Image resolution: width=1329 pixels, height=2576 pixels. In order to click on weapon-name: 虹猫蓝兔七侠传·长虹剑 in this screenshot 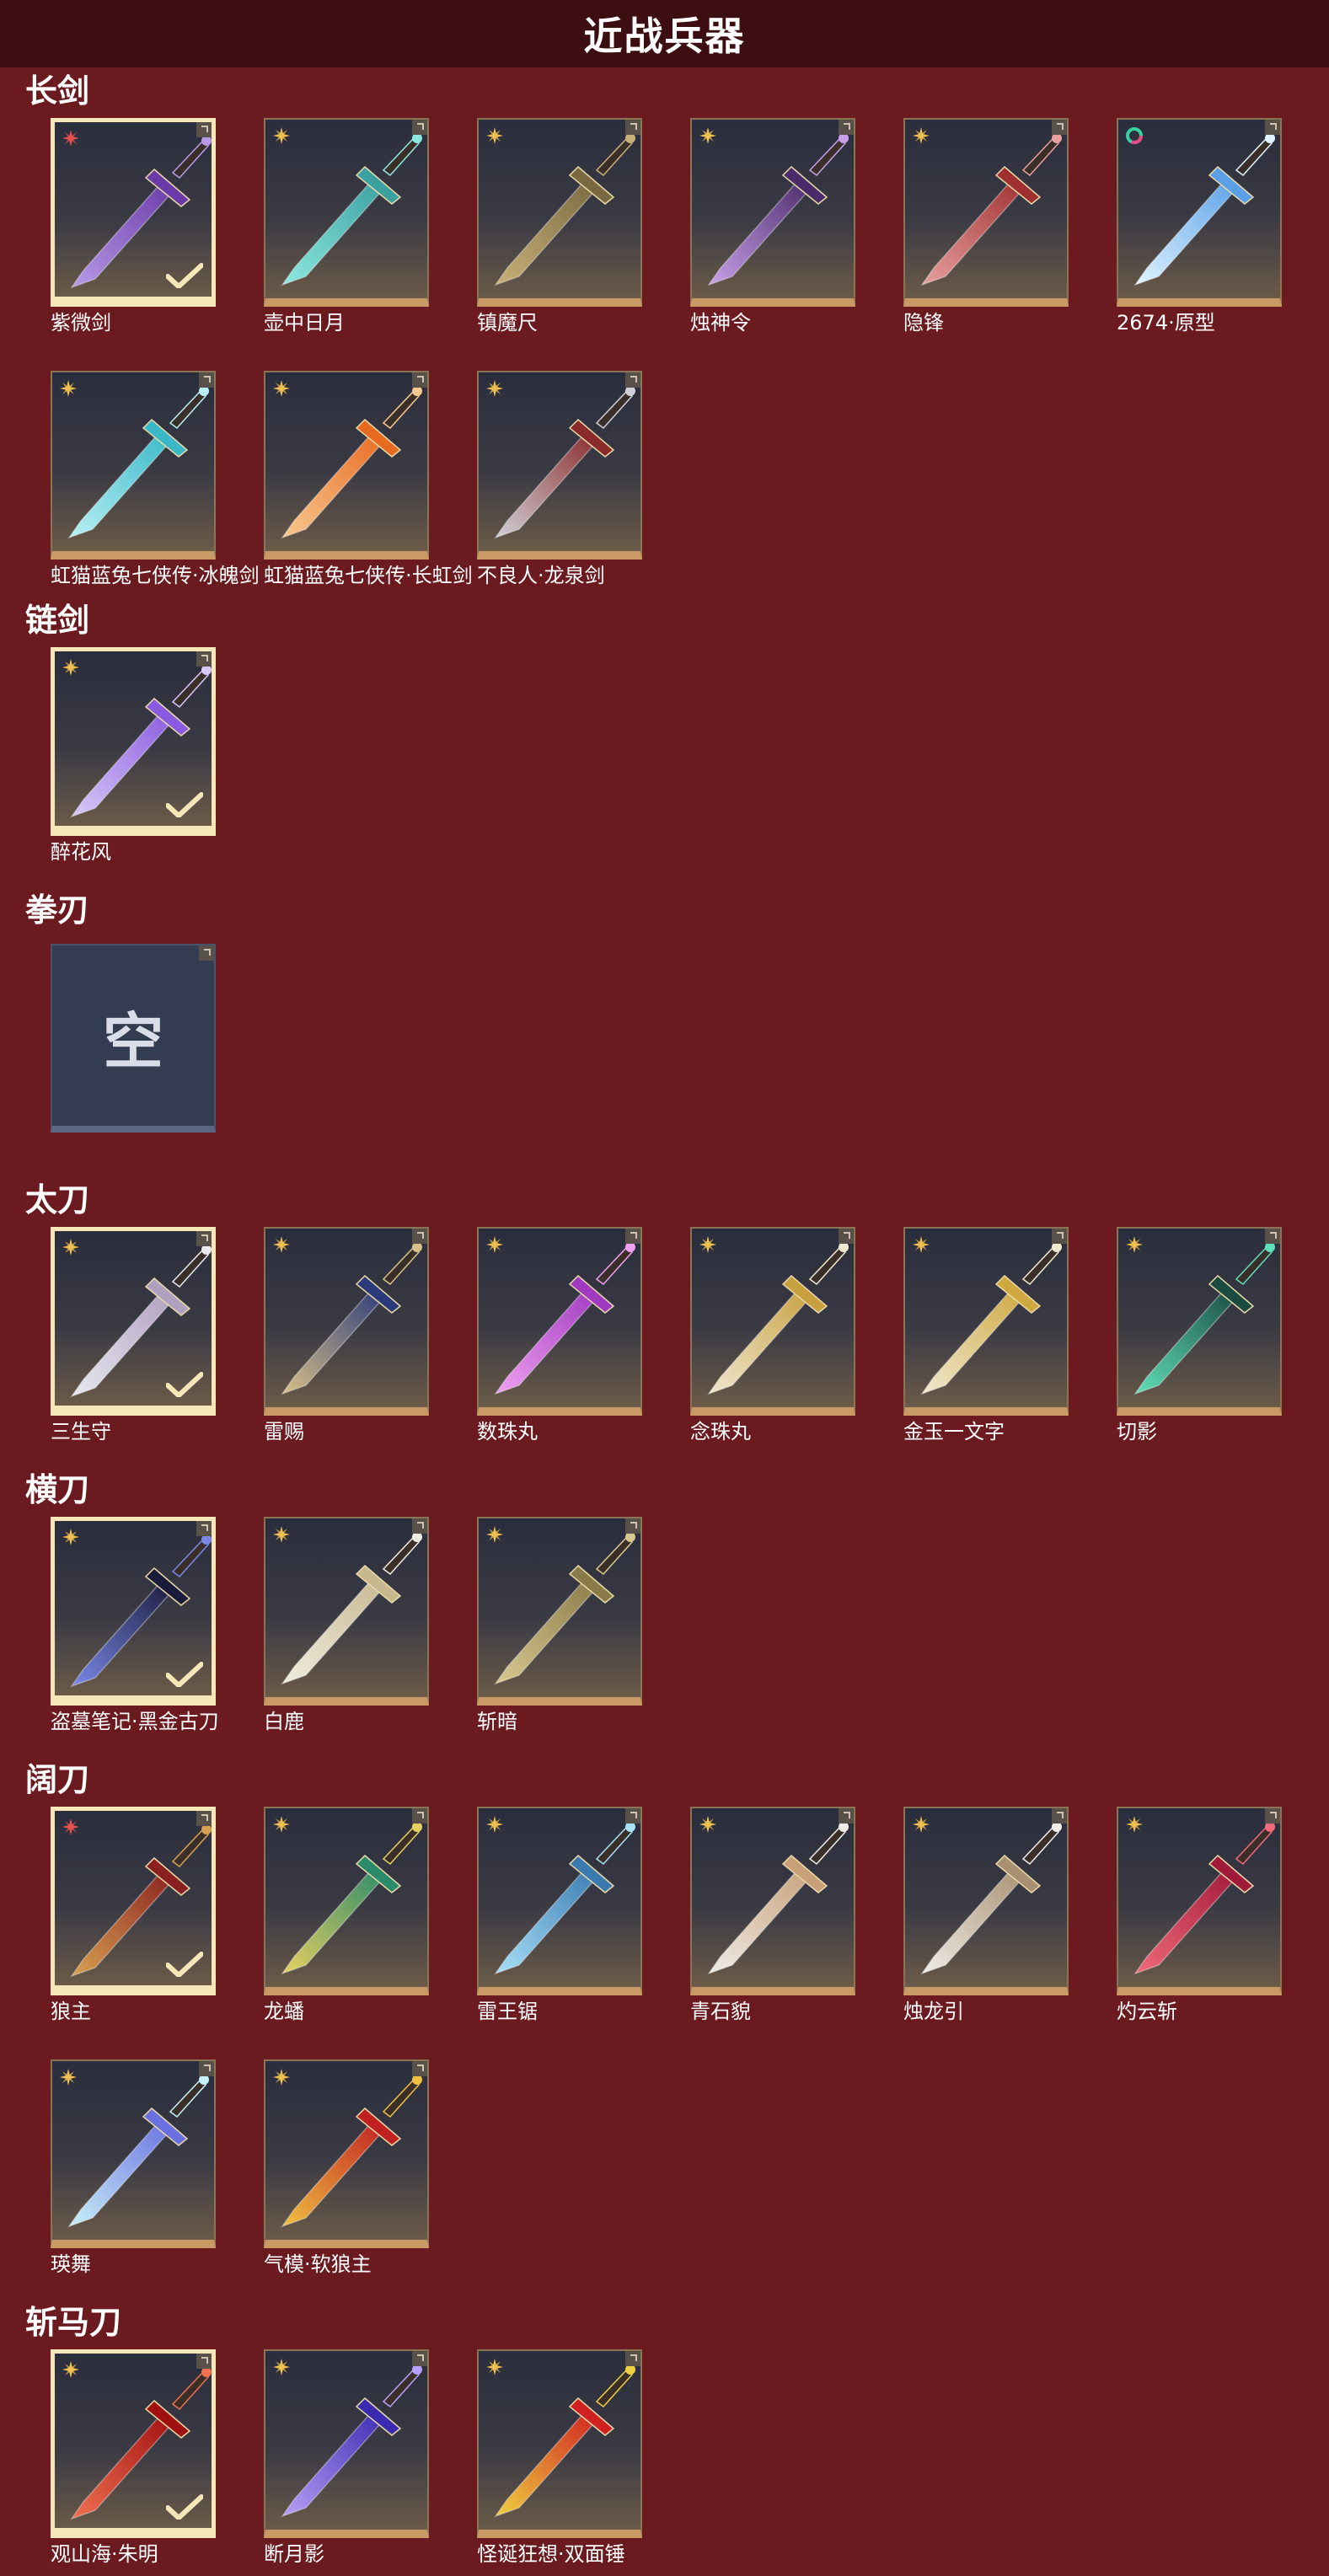, I will do `click(369, 576)`.